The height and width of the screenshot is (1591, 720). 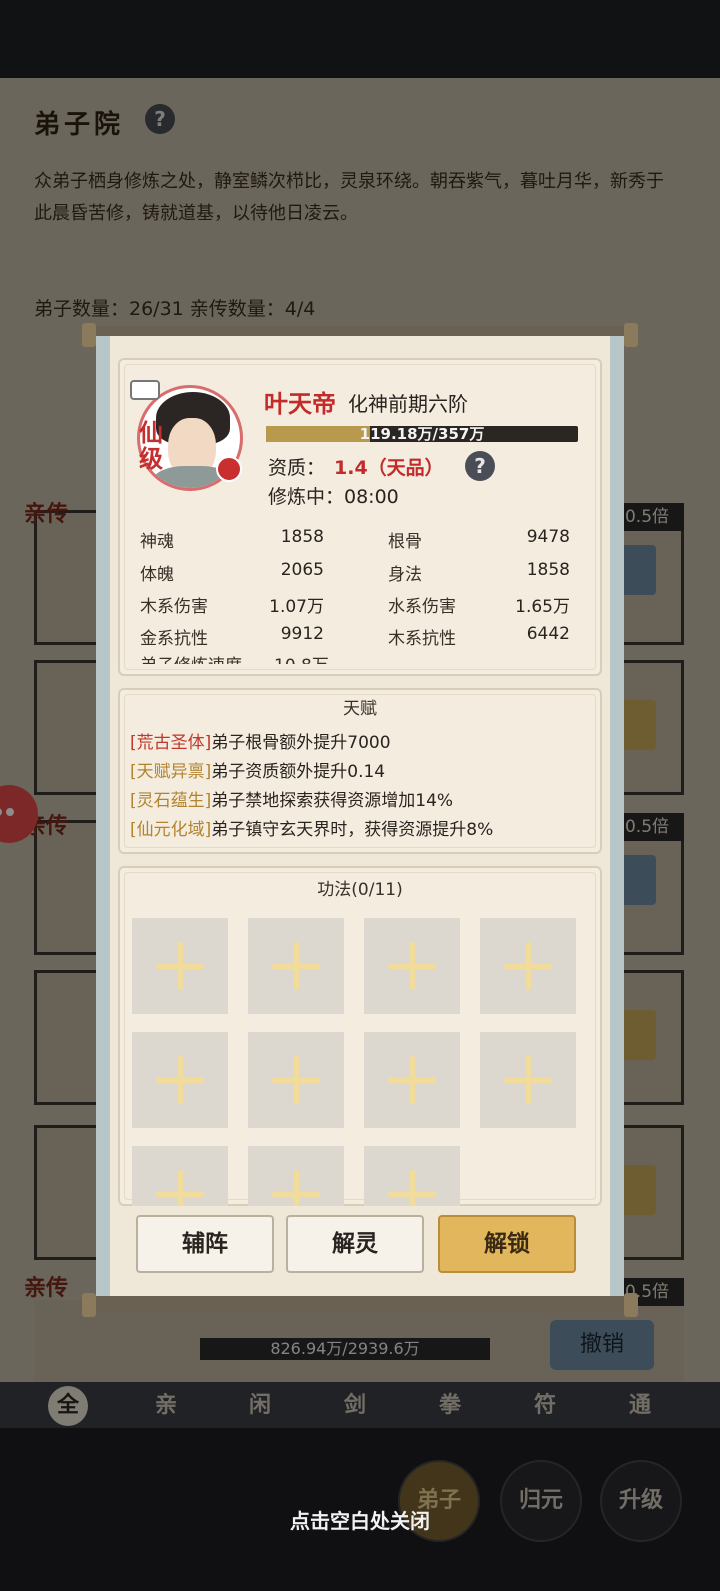 I want to click on talent-row: [仙元化域]弟子镇守玄天界时，获得资源提升8%, so click(x=311, y=827).